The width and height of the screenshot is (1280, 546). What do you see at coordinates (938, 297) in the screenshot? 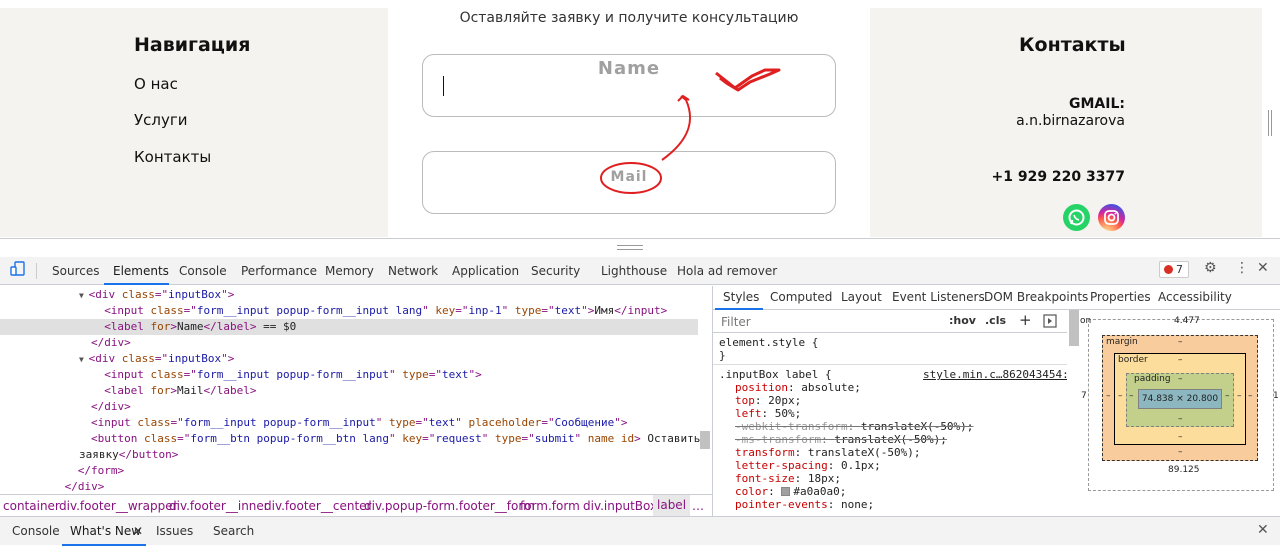
I see `tab-event-listeners: Event Listeners` at bounding box center [938, 297].